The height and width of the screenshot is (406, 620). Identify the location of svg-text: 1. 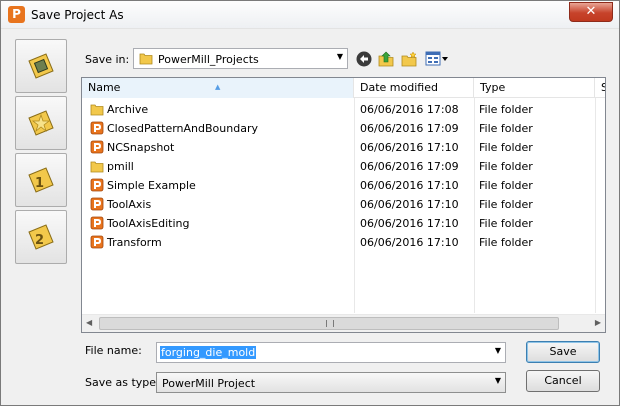
(39, 183).